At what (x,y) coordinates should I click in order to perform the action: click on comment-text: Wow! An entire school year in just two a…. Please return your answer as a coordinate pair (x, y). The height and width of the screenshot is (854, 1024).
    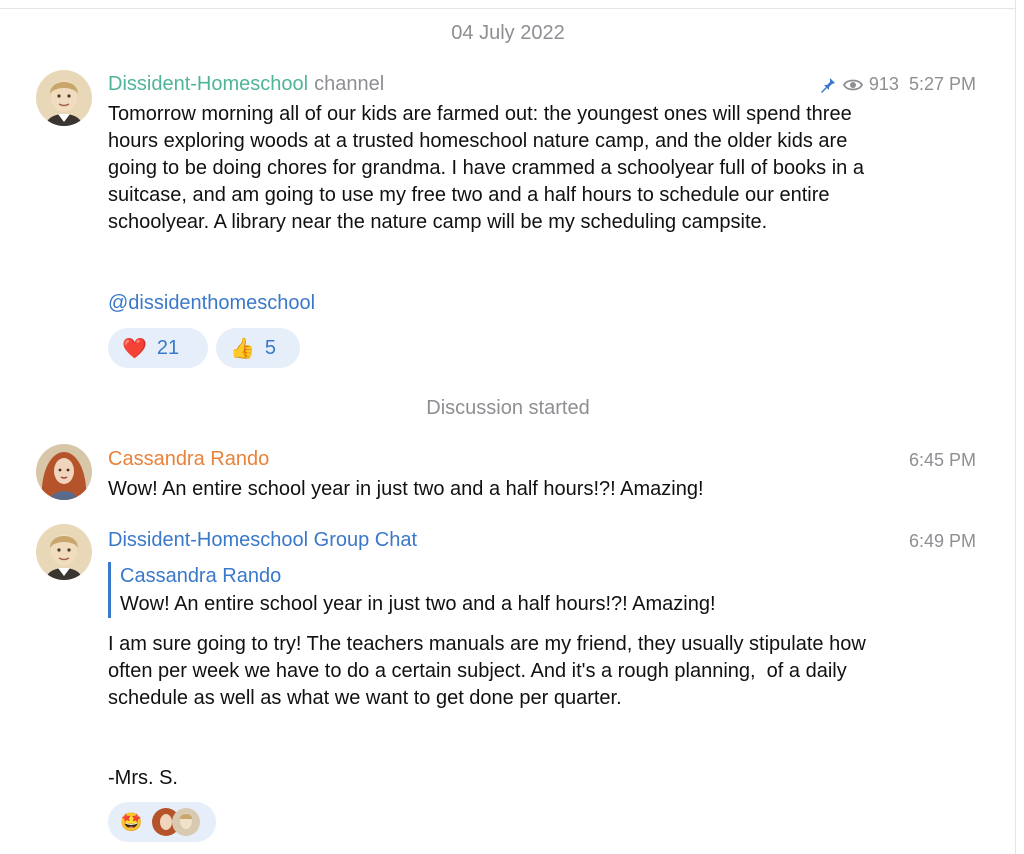
    Looking at the image, I should click on (406, 489).